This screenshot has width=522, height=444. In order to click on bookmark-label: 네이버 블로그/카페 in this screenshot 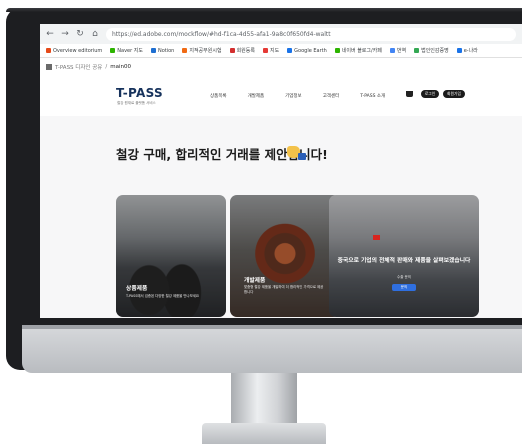, I will do `click(361, 51)`.